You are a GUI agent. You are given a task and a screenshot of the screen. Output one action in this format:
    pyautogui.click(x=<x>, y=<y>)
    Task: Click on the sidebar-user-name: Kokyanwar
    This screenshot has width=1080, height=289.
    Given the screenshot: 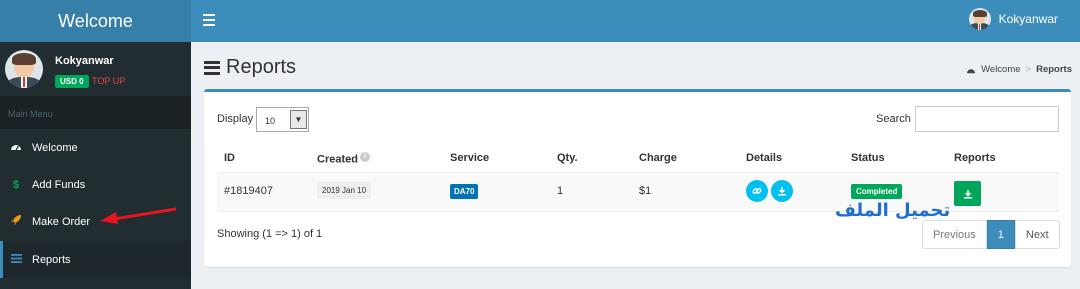 What is the action you would take?
    pyautogui.click(x=84, y=61)
    